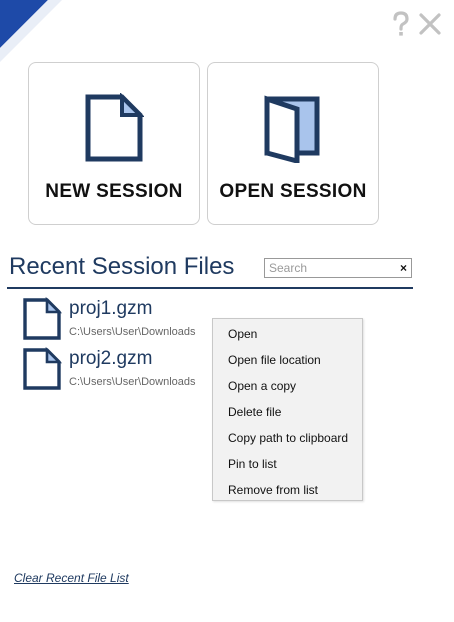  I want to click on corner-accent, so click(31, 31).